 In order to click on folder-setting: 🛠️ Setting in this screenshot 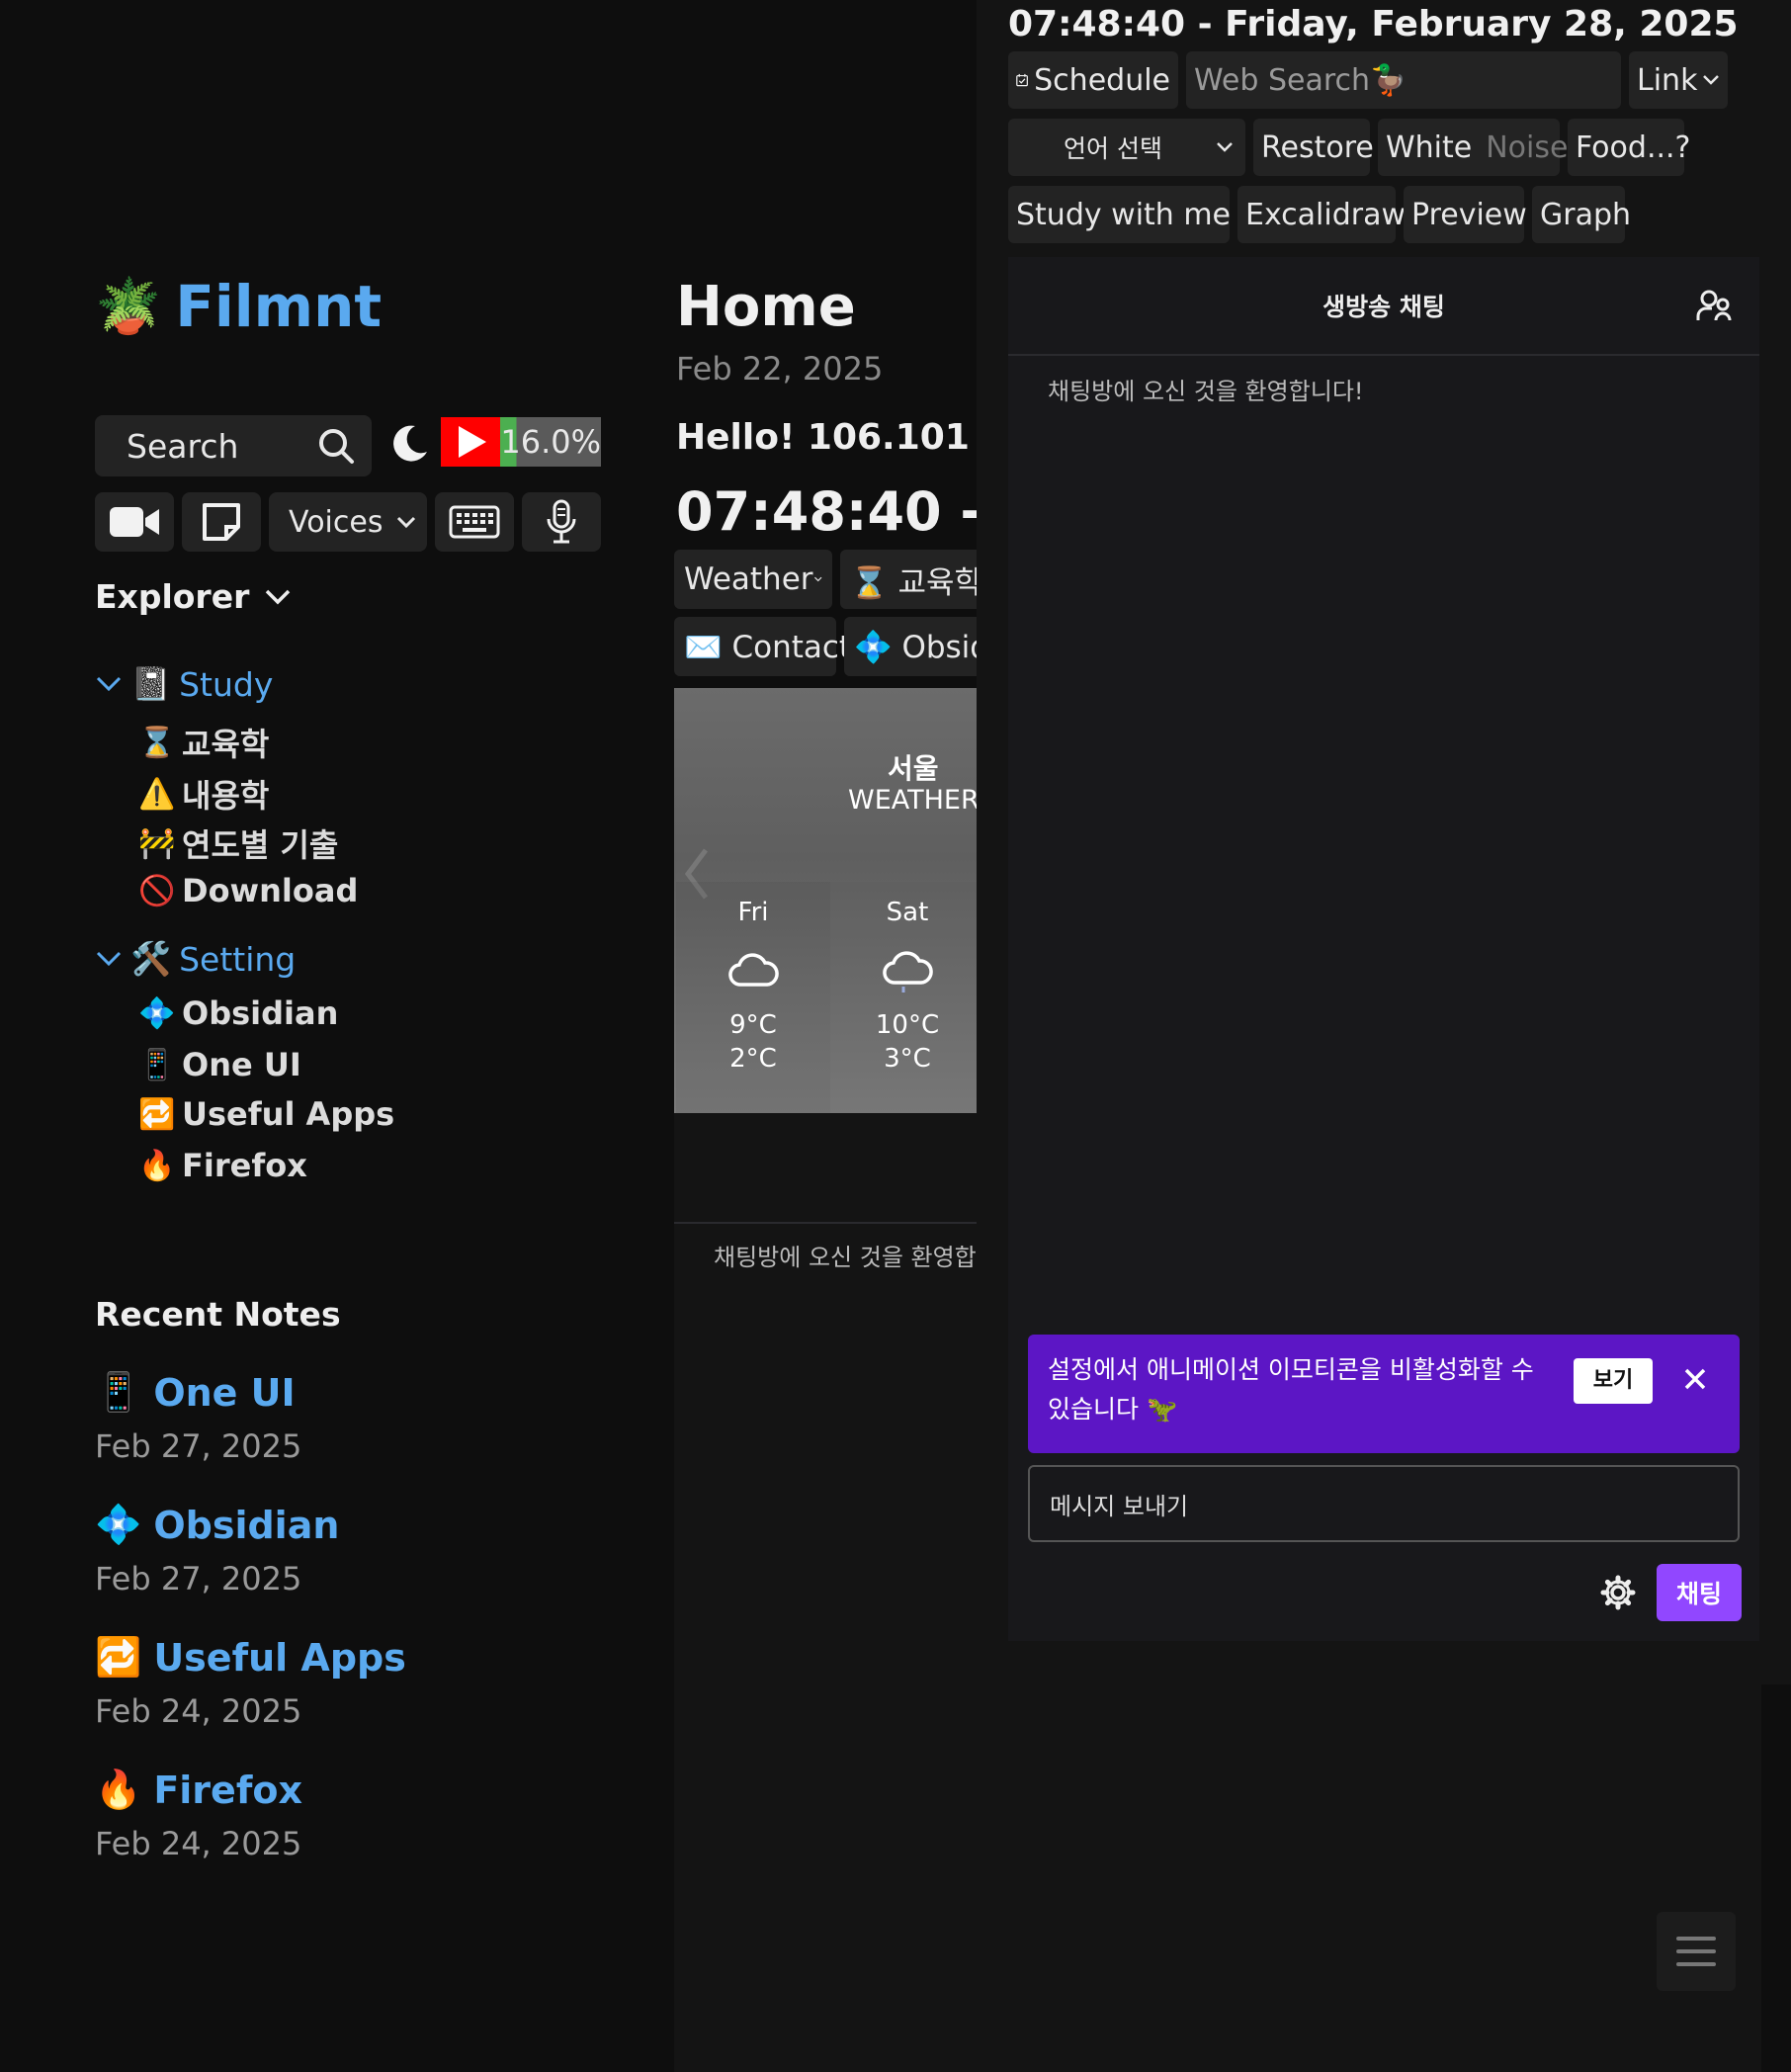, I will do `click(196, 959)`.